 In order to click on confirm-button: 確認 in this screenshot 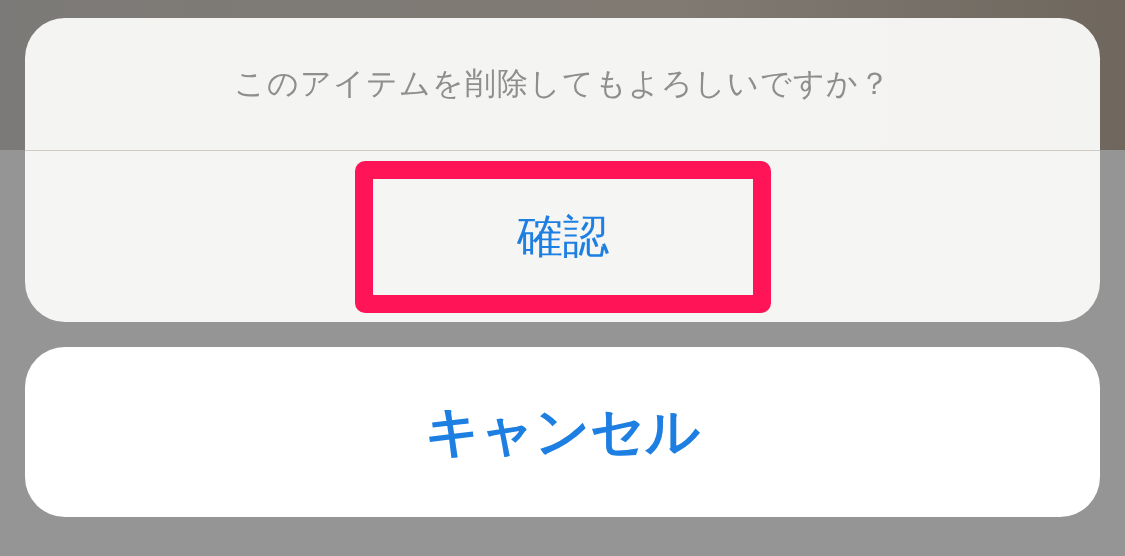, I will do `click(562, 236)`.